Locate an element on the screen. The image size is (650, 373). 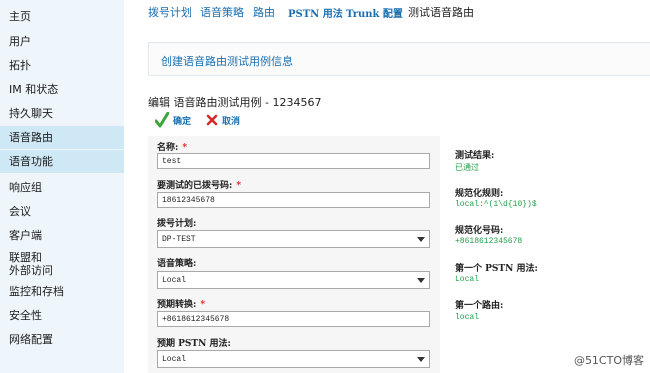
dial-plan-label: 拨号计划: is located at coordinates (177, 224).